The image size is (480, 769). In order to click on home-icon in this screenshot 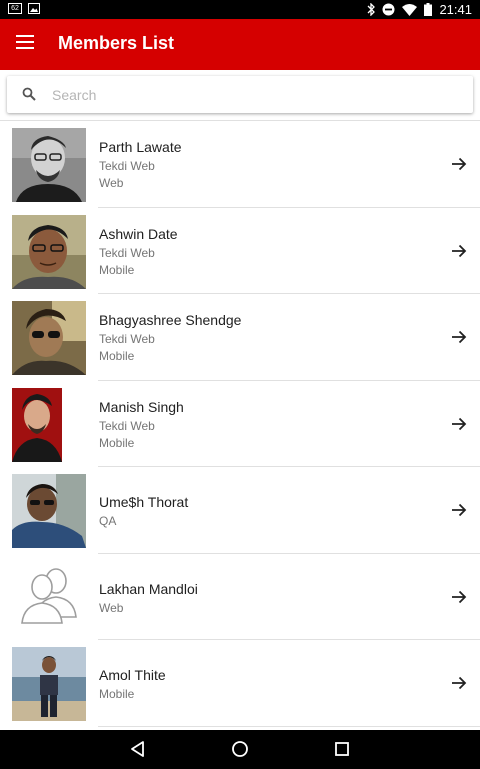, I will do `click(240, 749)`.